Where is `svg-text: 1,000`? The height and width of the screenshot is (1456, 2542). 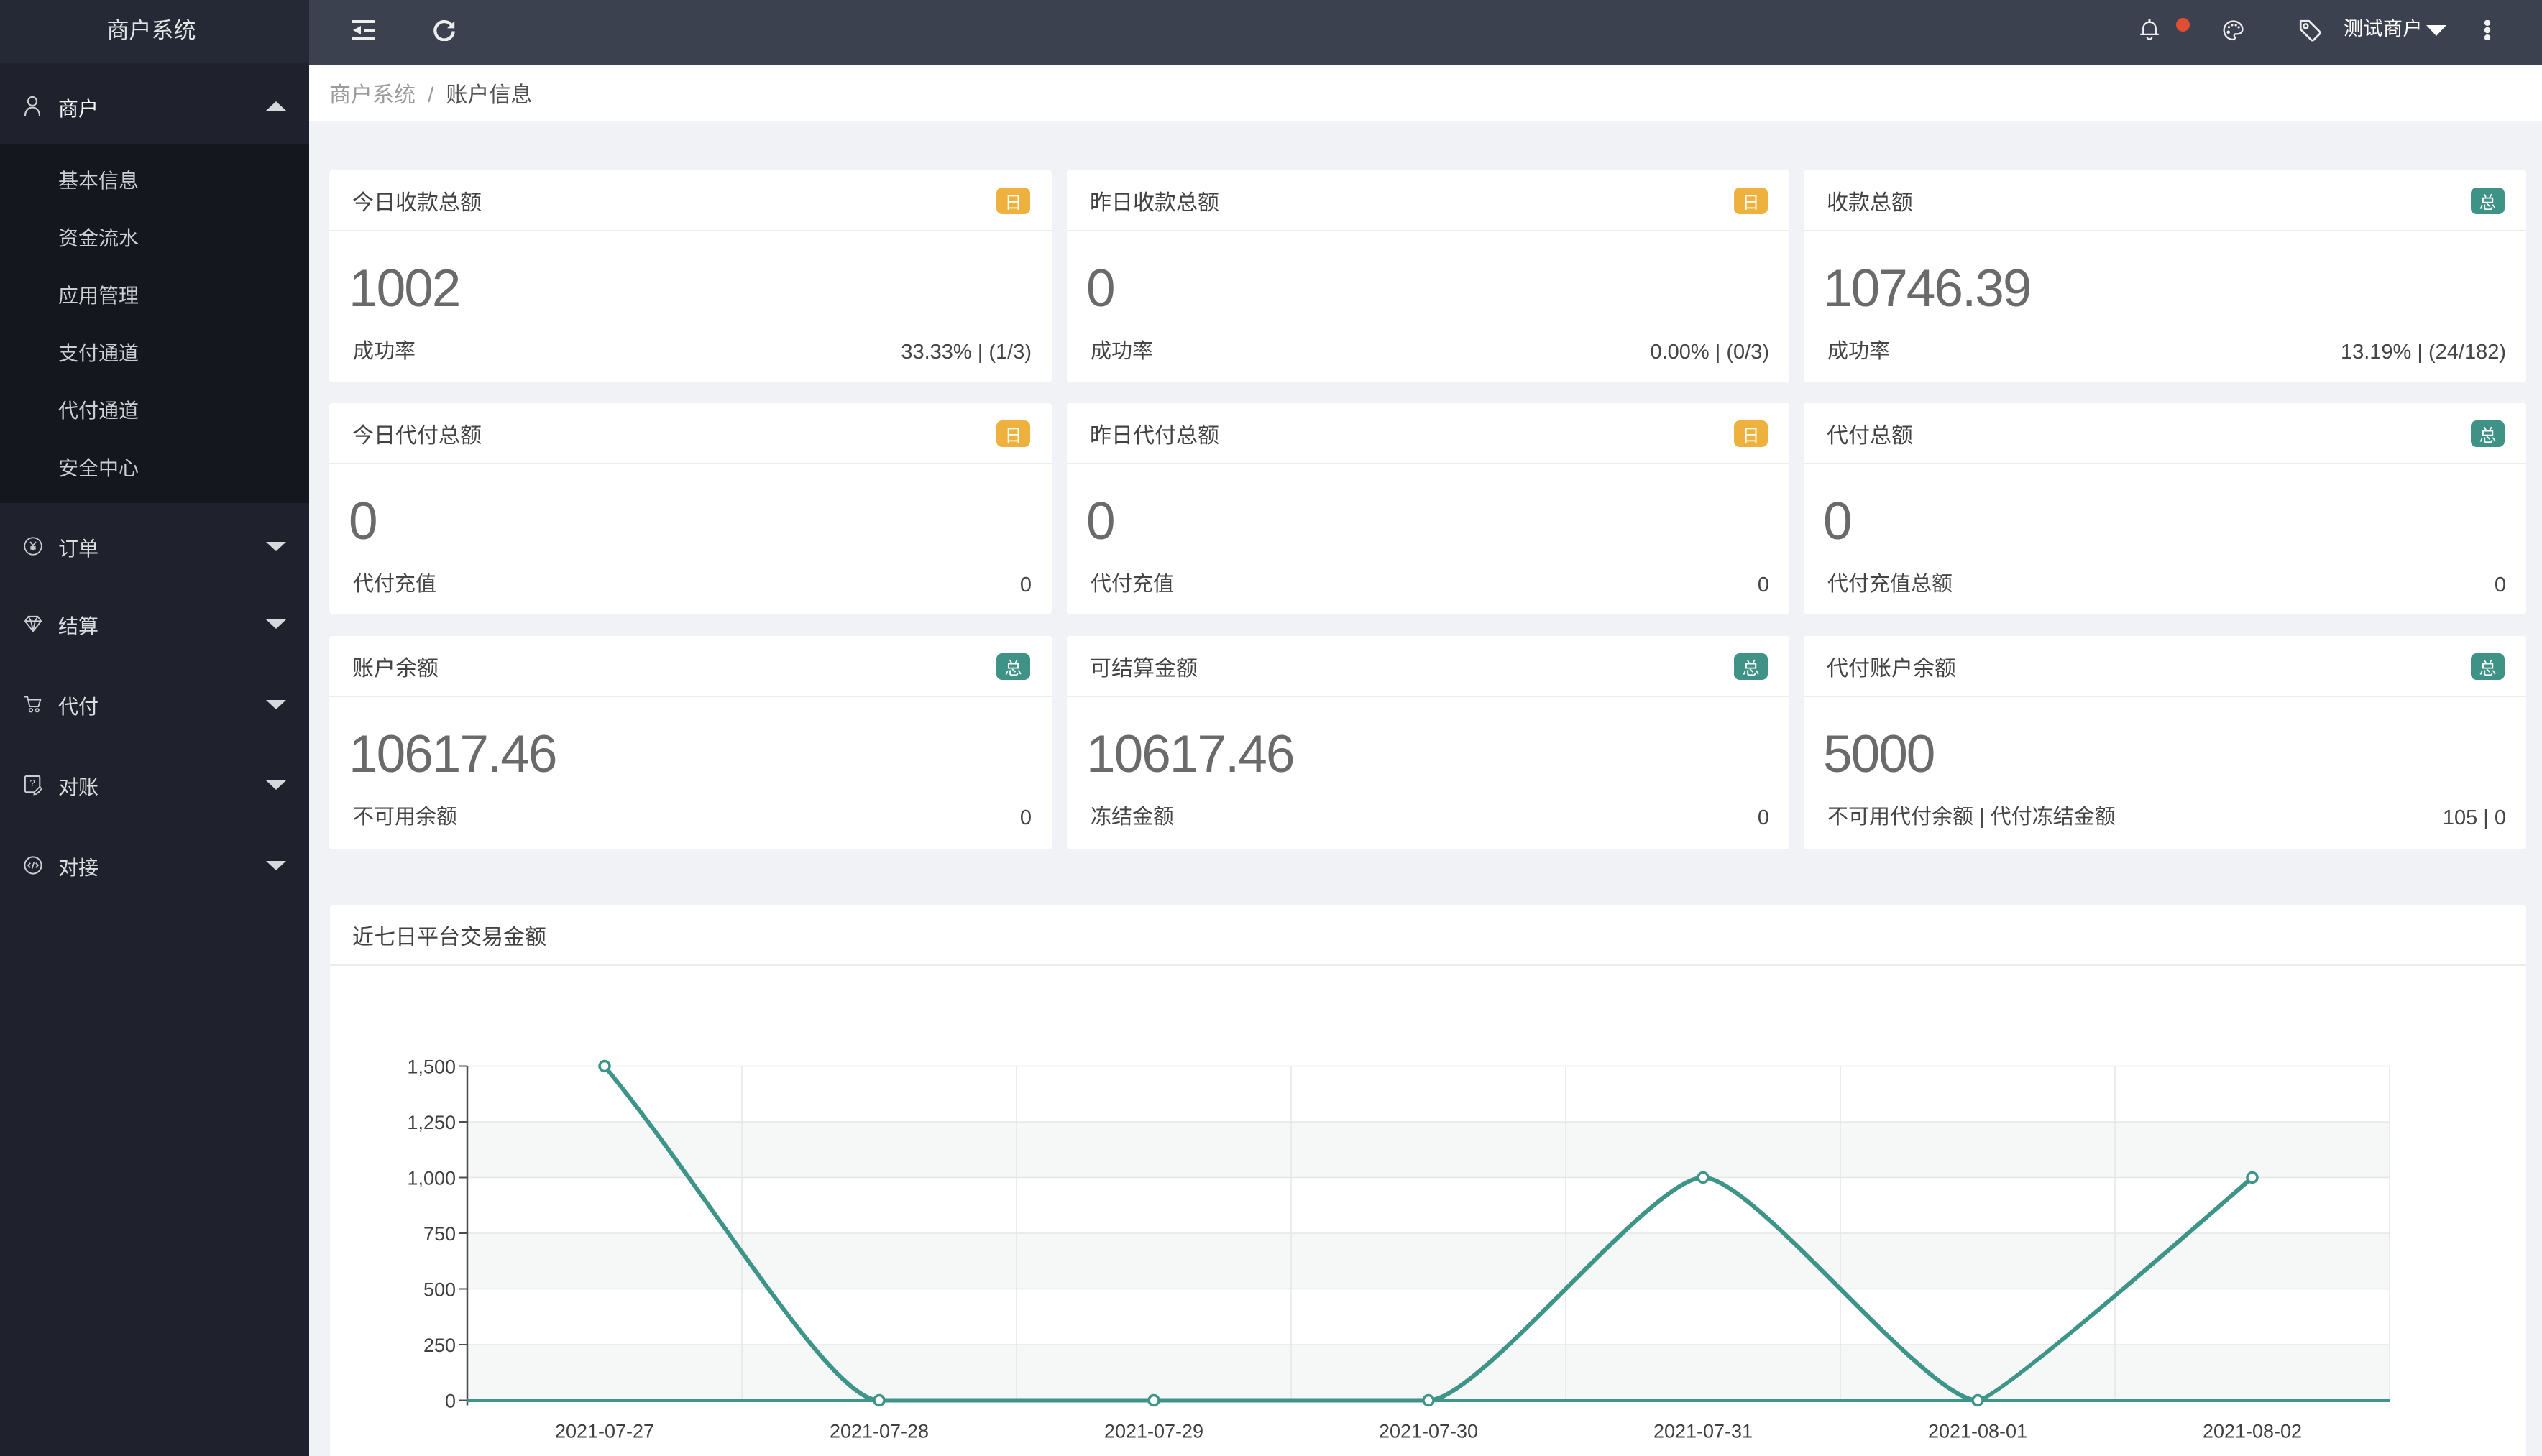 svg-text: 1,000 is located at coordinates (431, 1178).